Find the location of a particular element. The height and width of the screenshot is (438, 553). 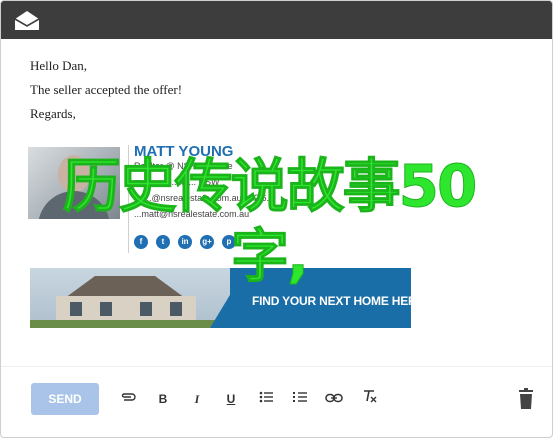

paperclip-icon is located at coordinates (128, 399).